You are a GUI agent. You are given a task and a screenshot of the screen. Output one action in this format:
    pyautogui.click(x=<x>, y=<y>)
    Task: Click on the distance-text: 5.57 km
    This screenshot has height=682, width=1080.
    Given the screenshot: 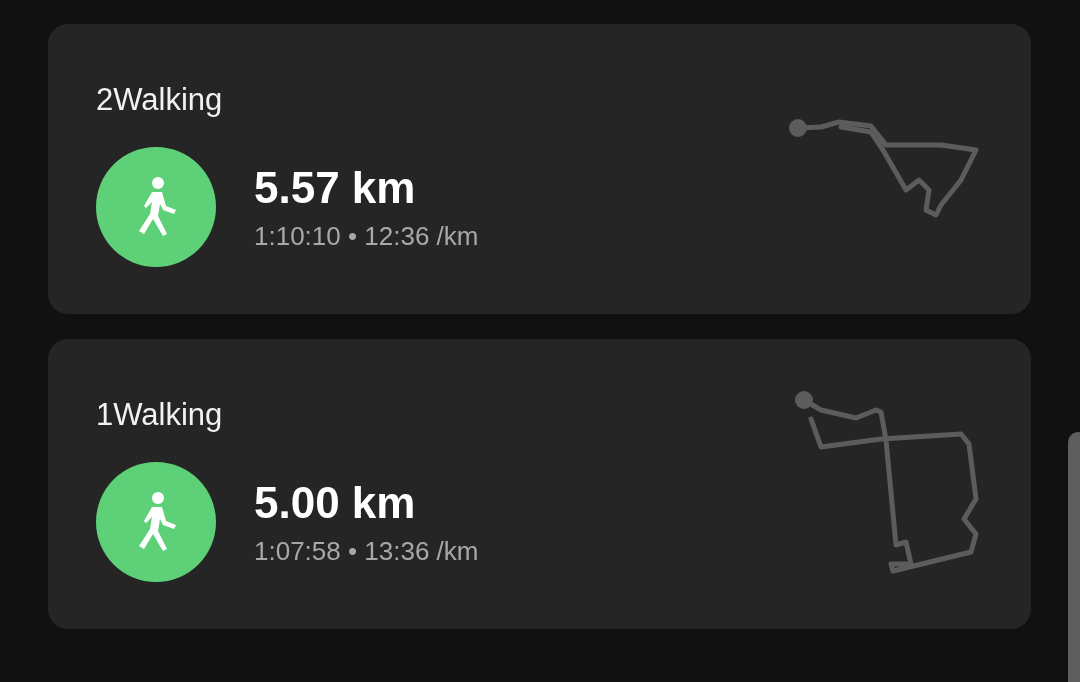 What is the action you would take?
    pyautogui.click(x=335, y=188)
    